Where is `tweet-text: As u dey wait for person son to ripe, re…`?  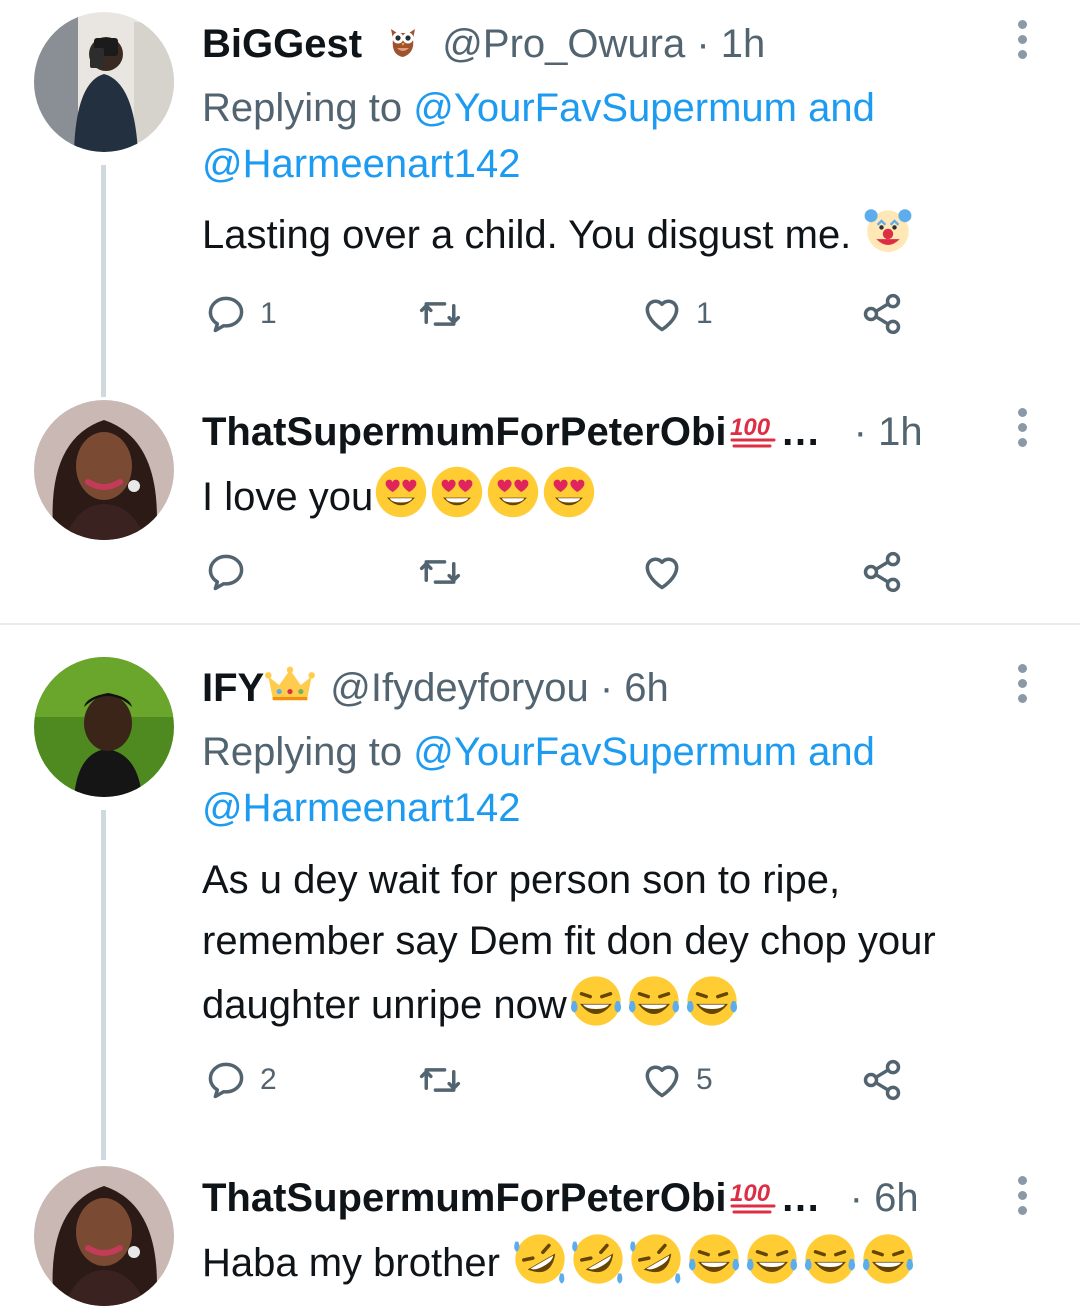
tweet-text: As u dey wait for person son to ripe, re… is located at coordinates (569, 943).